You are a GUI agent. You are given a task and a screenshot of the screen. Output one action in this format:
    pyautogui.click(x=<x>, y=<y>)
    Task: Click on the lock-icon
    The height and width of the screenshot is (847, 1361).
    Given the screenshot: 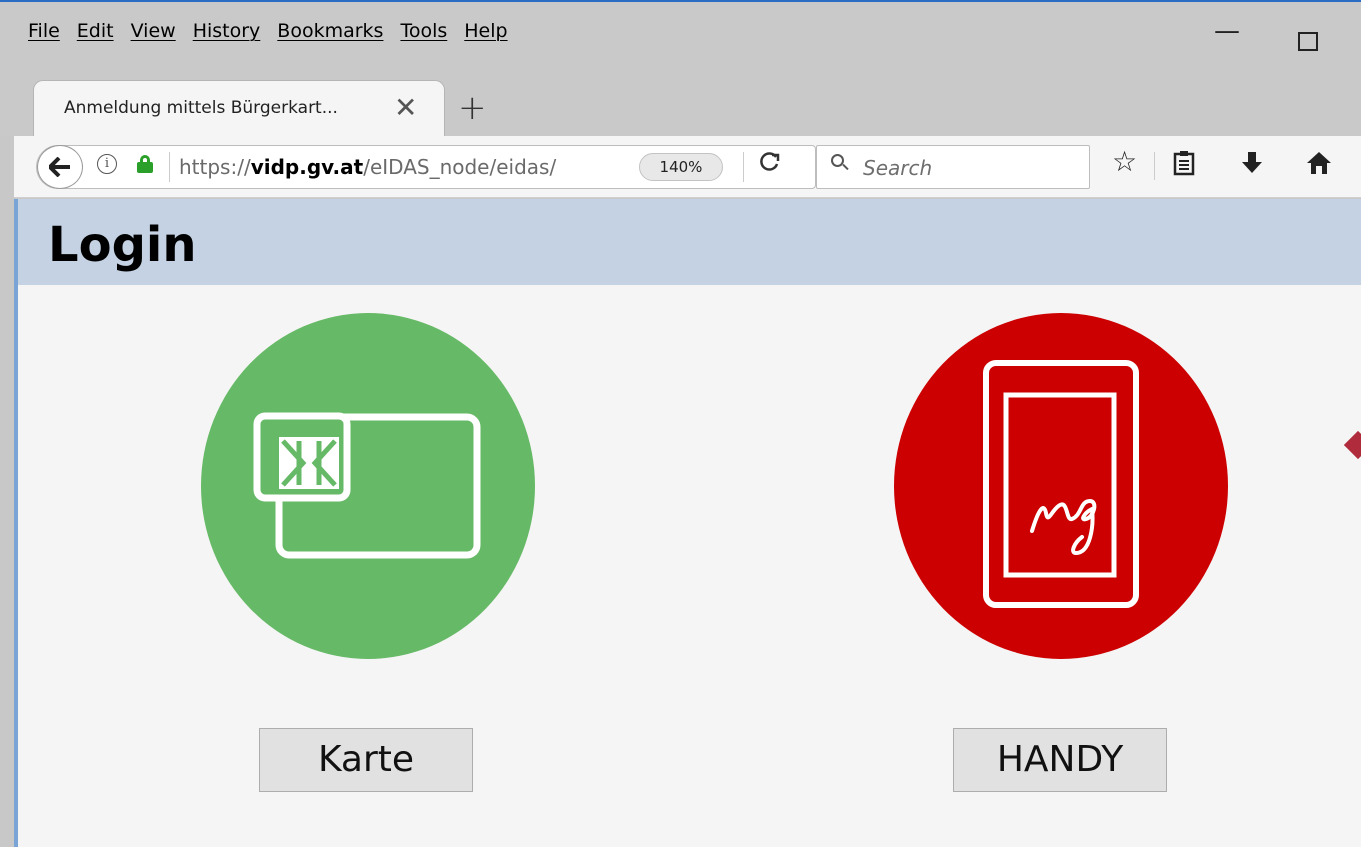 What is the action you would take?
    pyautogui.click(x=145, y=164)
    